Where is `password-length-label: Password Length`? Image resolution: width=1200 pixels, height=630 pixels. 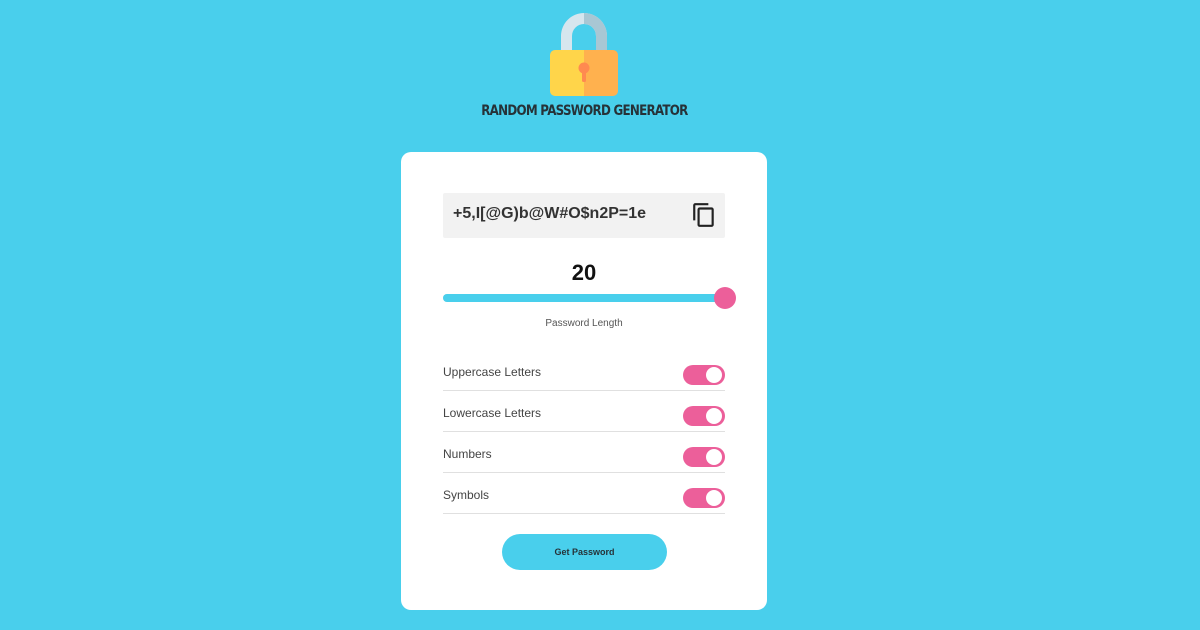 password-length-label: Password Length is located at coordinates (584, 323).